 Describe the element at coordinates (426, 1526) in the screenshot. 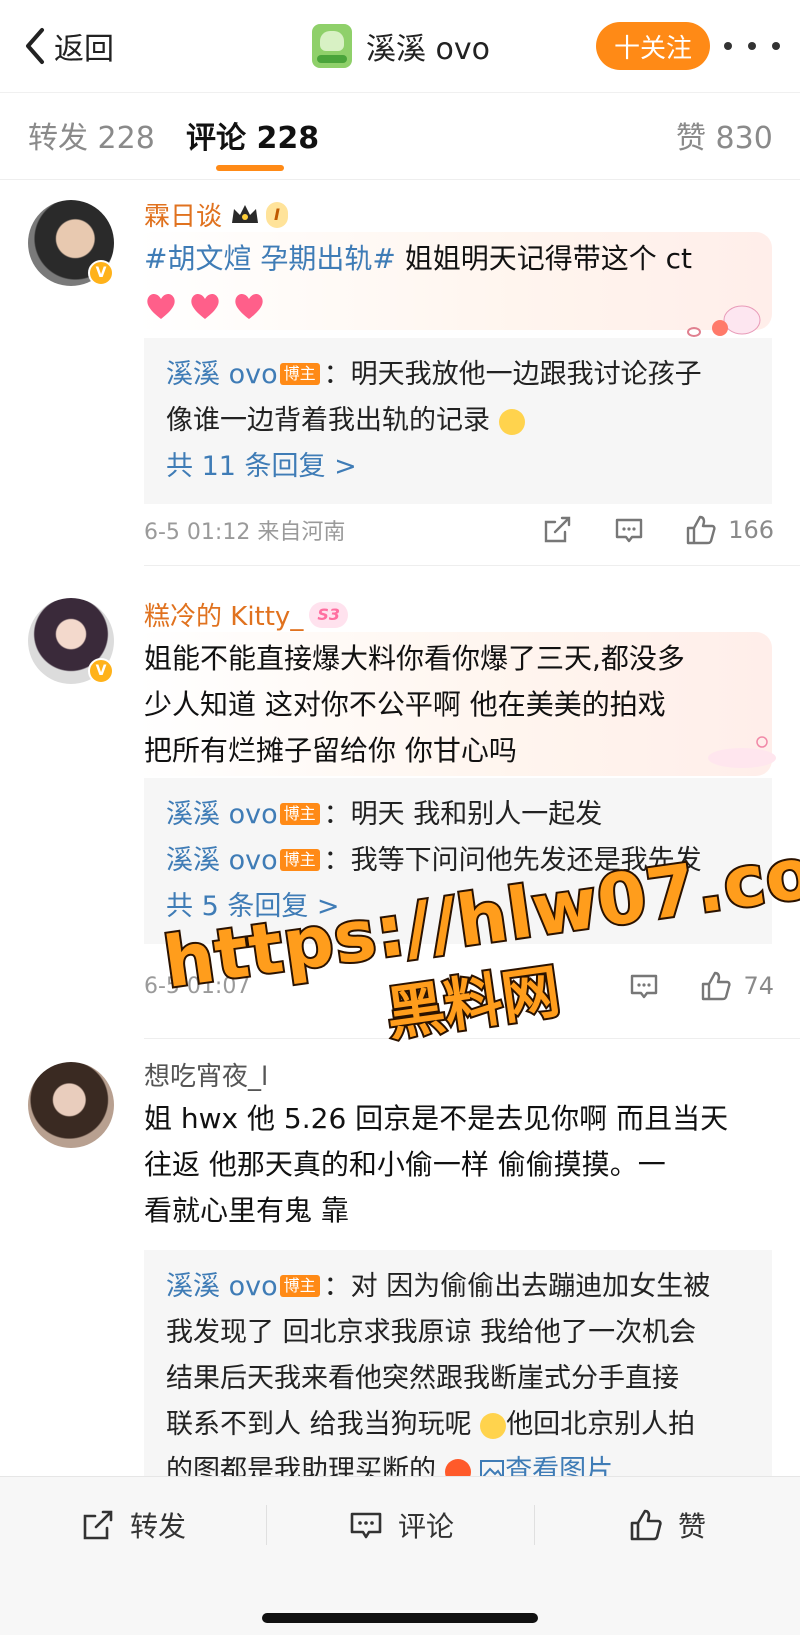

I see `comment-label: 评论` at that location.